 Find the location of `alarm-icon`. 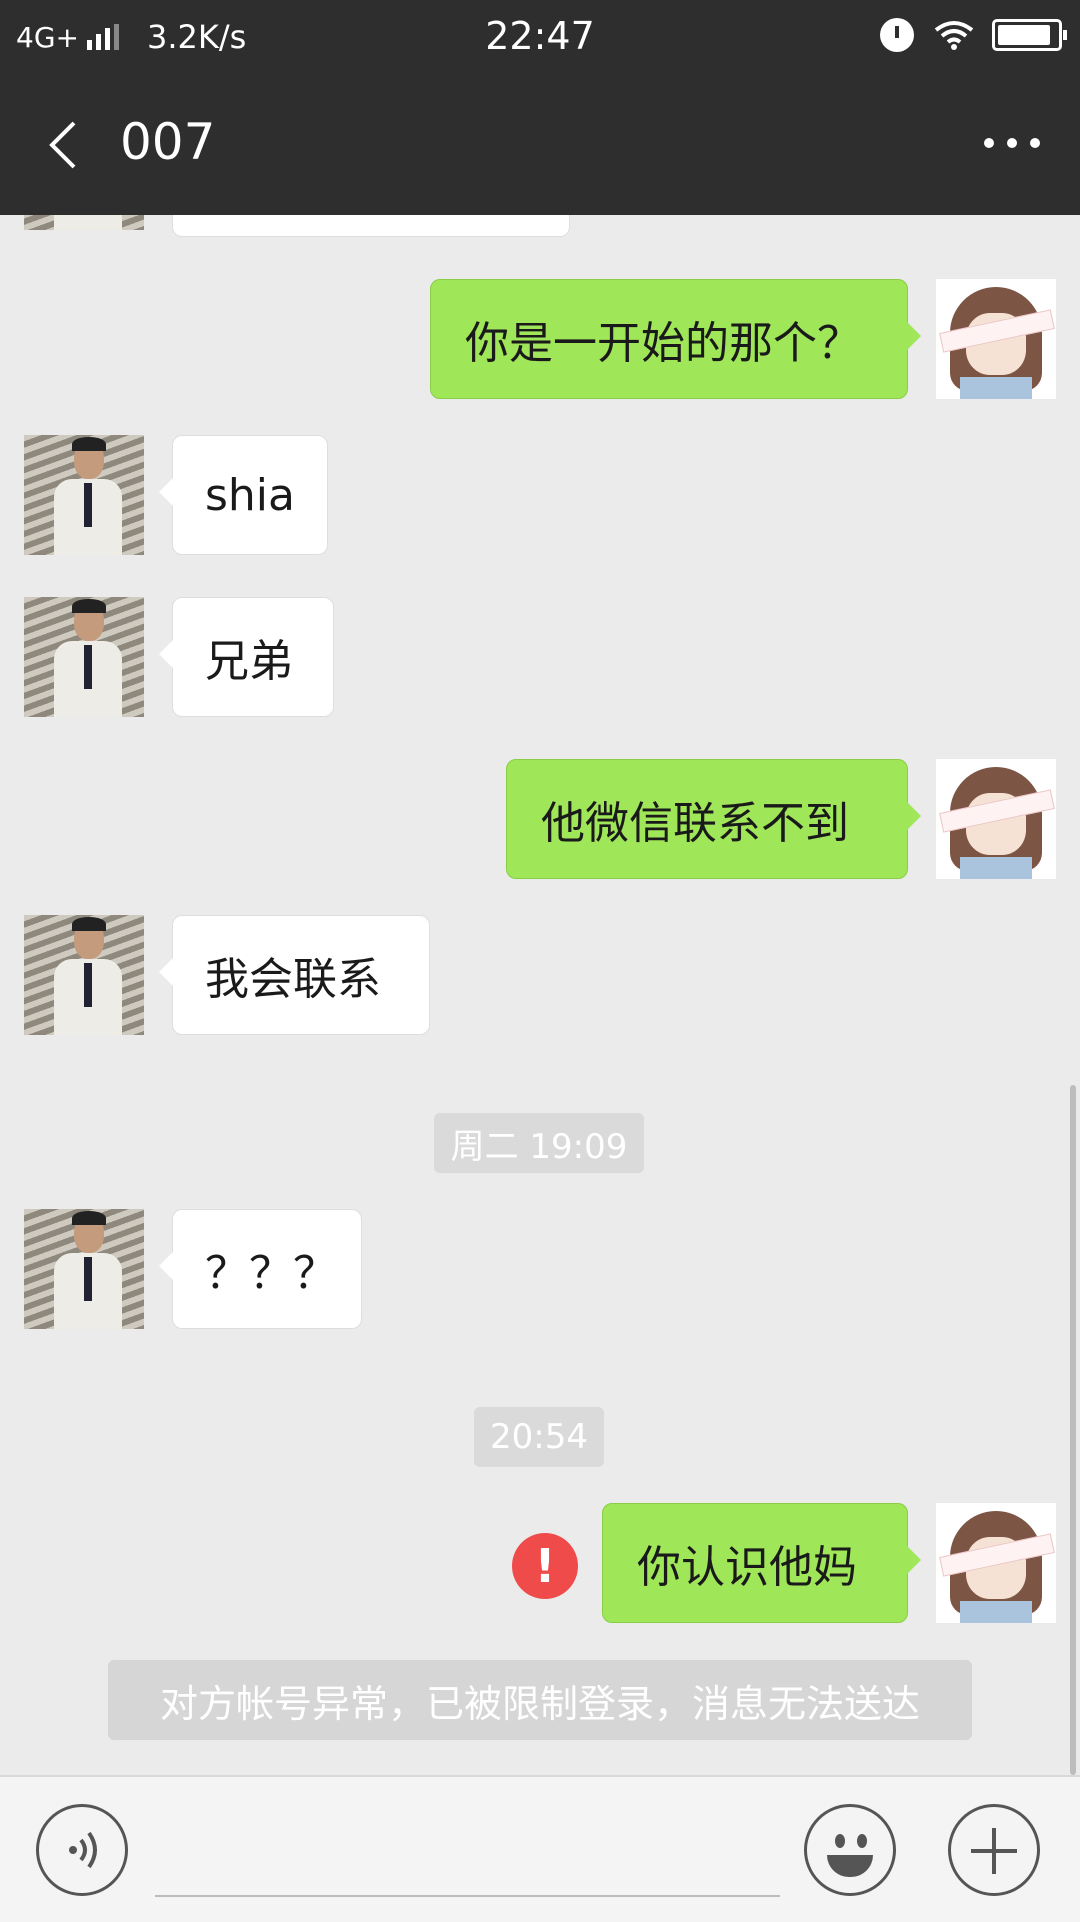

alarm-icon is located at coordinates (897, 35).